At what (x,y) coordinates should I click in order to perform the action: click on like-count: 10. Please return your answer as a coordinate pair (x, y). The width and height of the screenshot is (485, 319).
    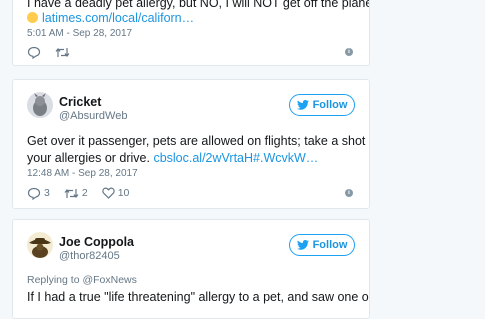
    Looking at the image, I should click on (123, 193).